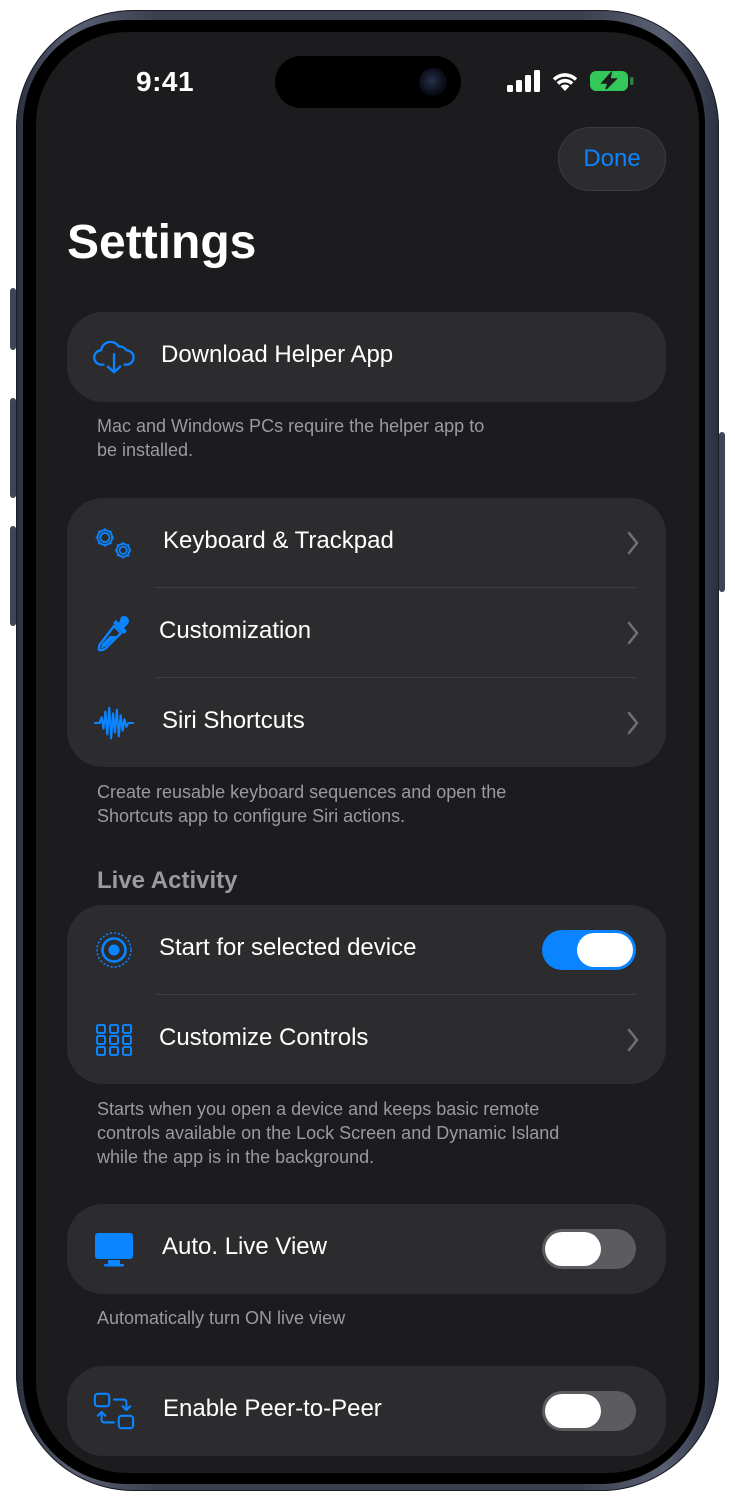  I want to click on dynamic-island, so click(368, 82).